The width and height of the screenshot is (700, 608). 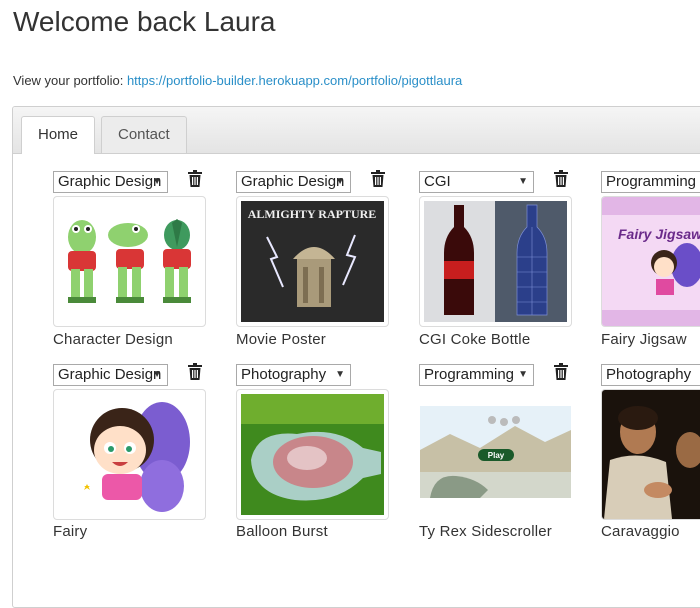 What do you see at coordinates (68, 80) in the screenshot?
I see `portfolio-label: View your portfolio:` at bounding box center [68, 80].